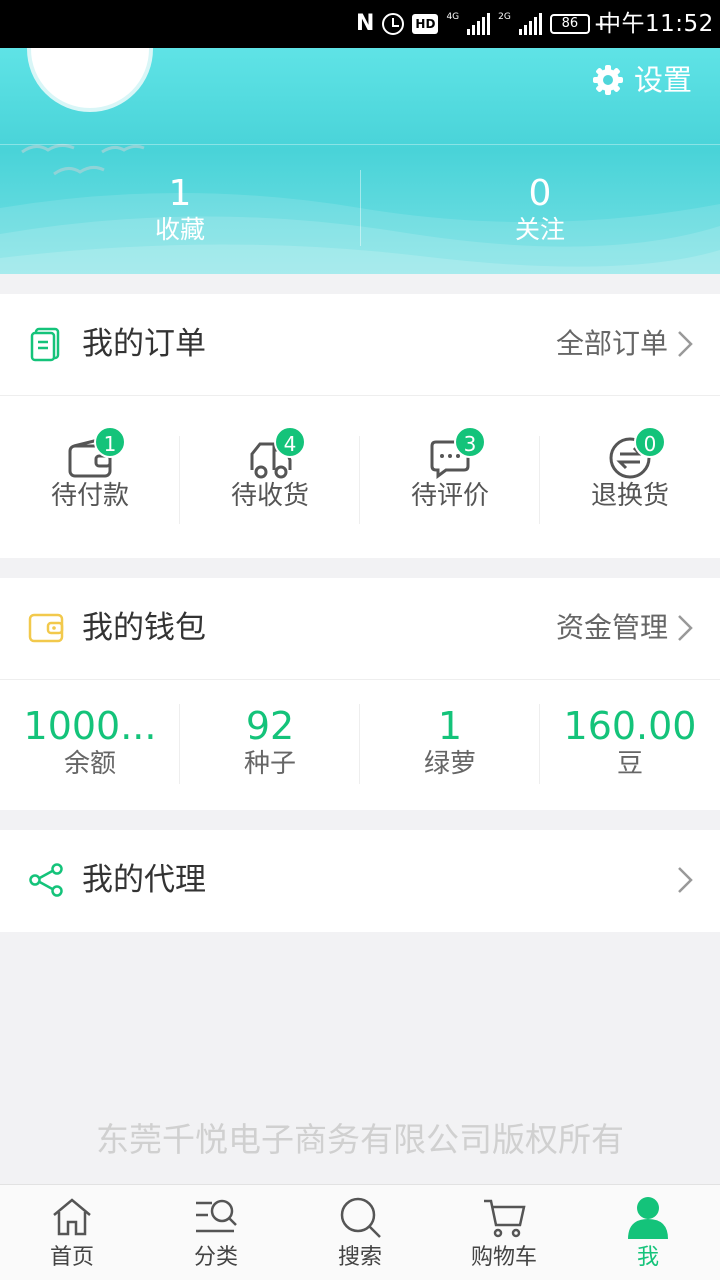  I want to click on returns-label: 退换货, so click(629, 496).